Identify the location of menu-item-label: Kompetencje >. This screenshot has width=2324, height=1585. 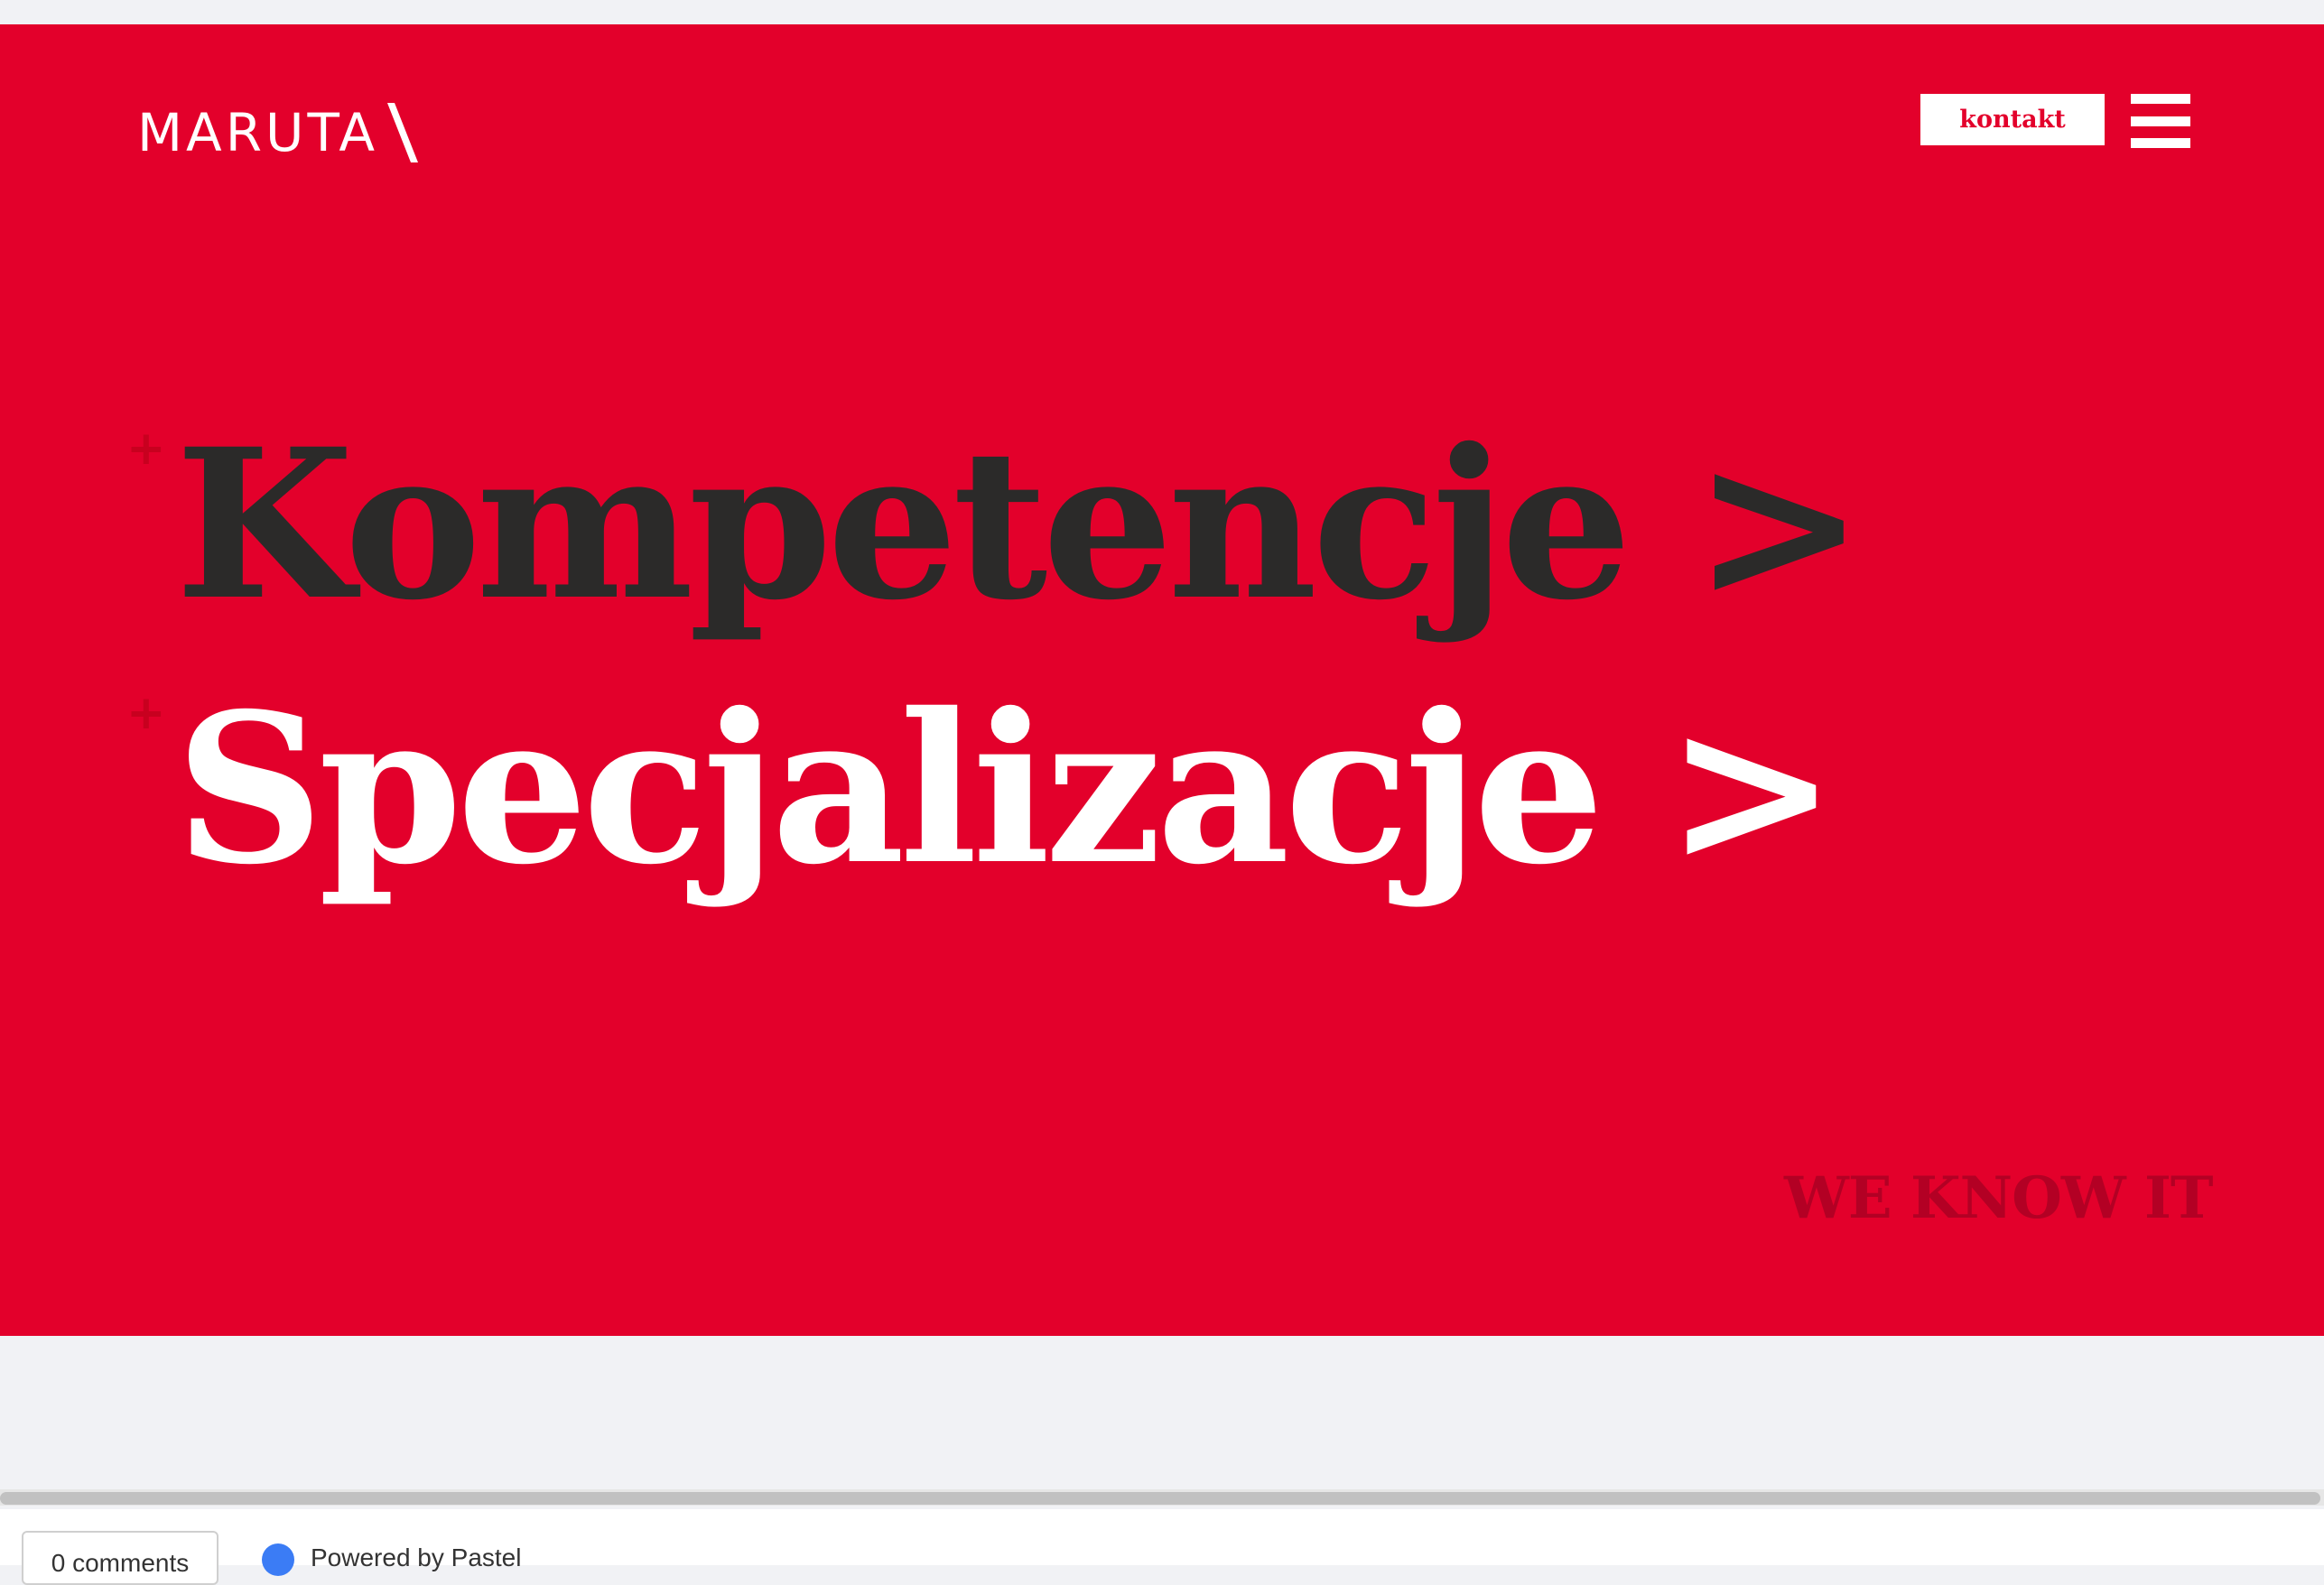
(1020, 524).